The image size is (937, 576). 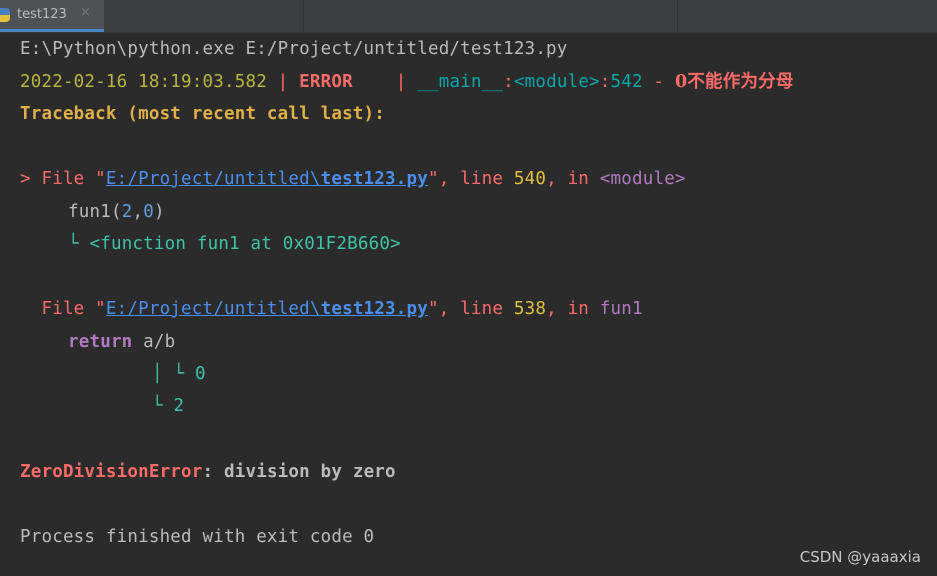 What do you see at coordinates (658, 82) in the screenshot?
I see `log-dash: -` at bounding box center [658, 82].